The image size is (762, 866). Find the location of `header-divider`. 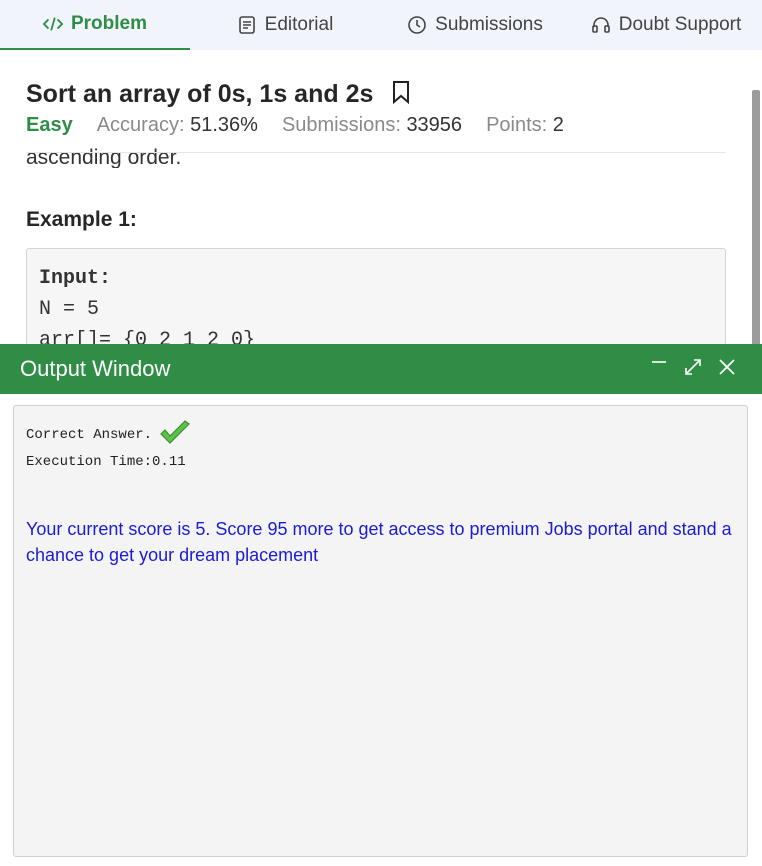

header-divider is located at coordinates (376, 152).